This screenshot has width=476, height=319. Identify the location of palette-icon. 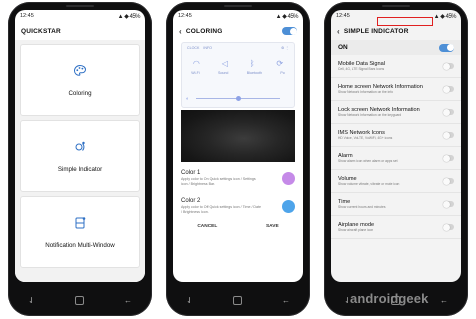
(80, 70).